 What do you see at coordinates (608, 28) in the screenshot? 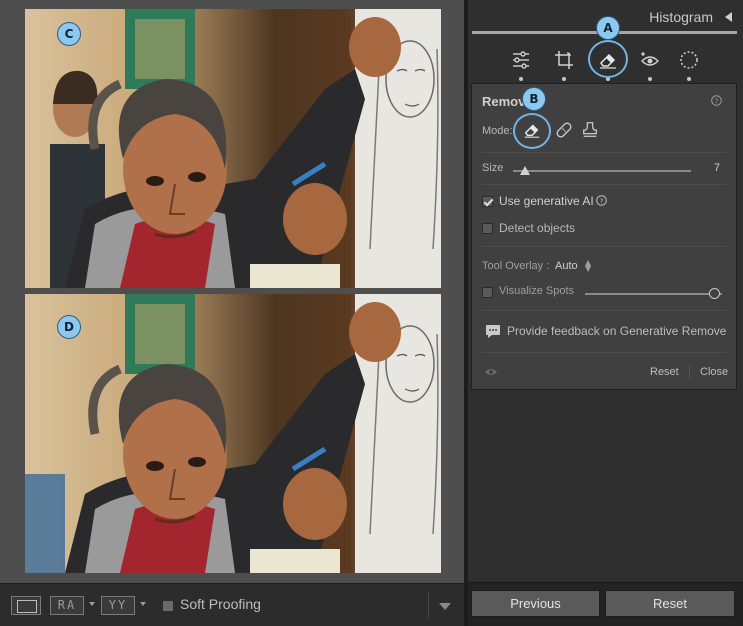
I see `callout-marker-a: A` at bounding box center [608, 28].